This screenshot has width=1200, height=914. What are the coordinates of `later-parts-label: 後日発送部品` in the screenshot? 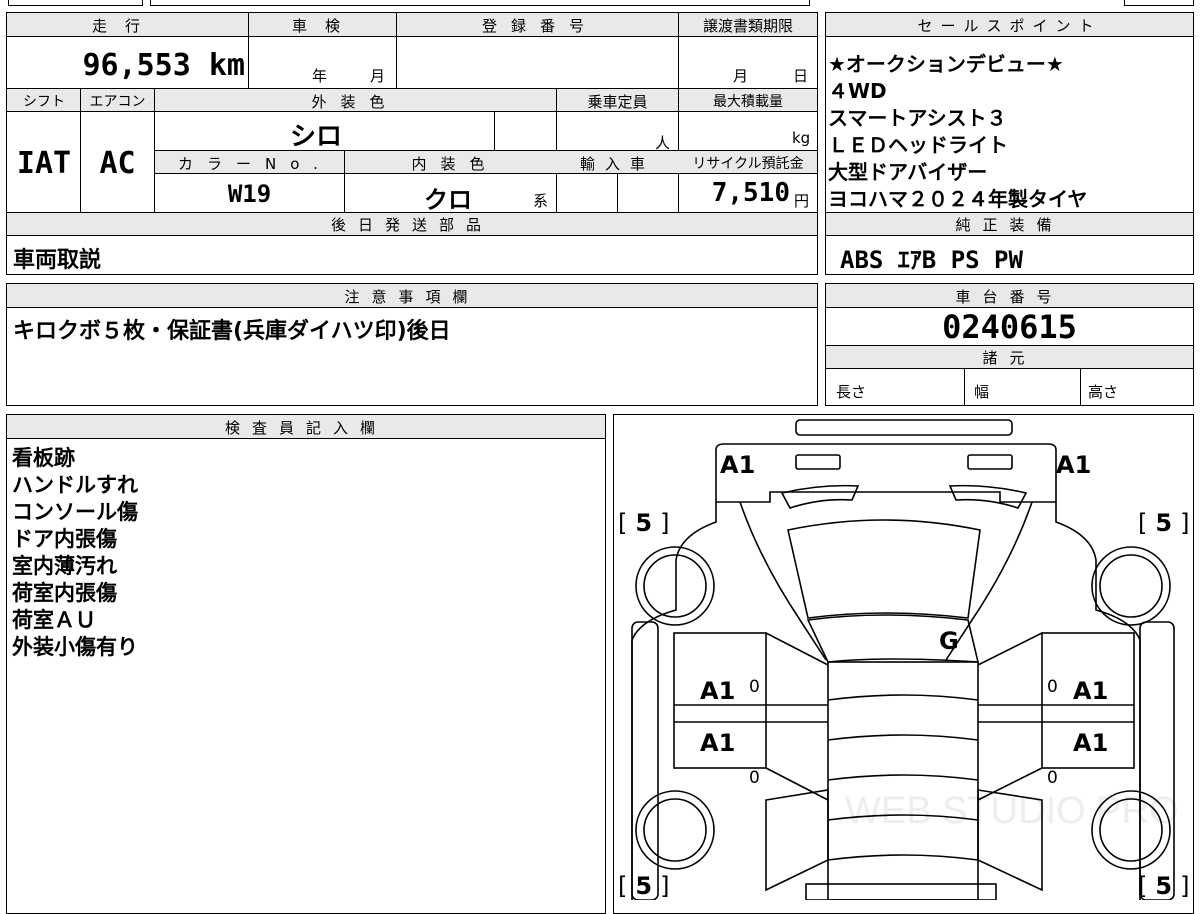 It's located at (411, 225).